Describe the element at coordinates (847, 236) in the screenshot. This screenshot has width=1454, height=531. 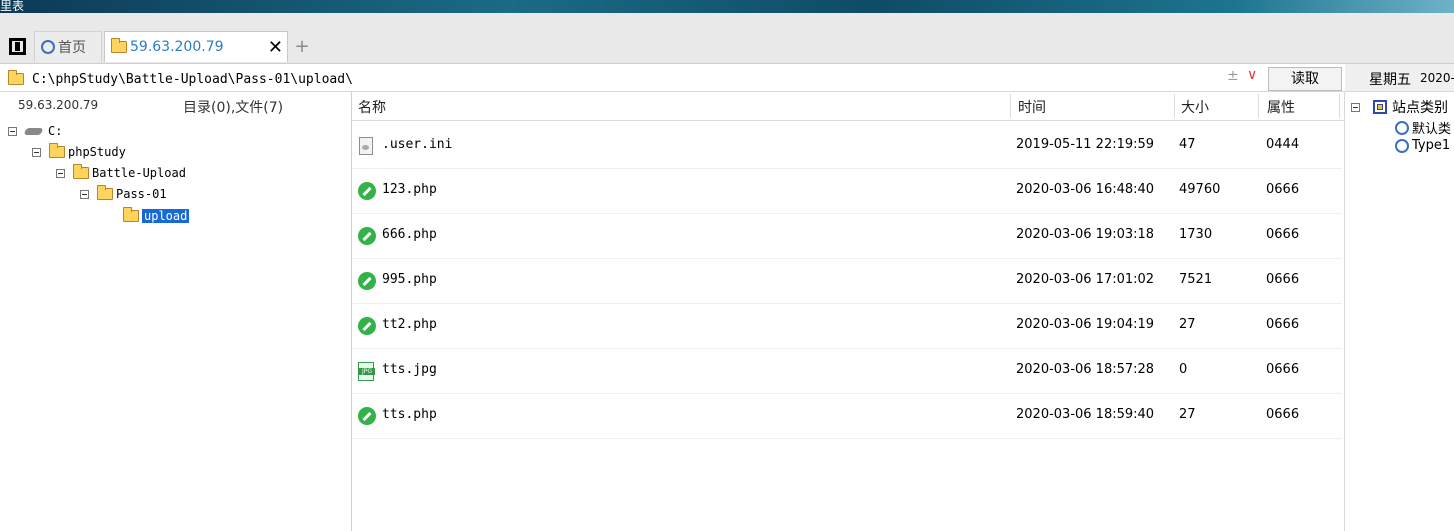
I see `file-row: 666.php 2020-03-06 19:03:18 1730 0666` at that location.